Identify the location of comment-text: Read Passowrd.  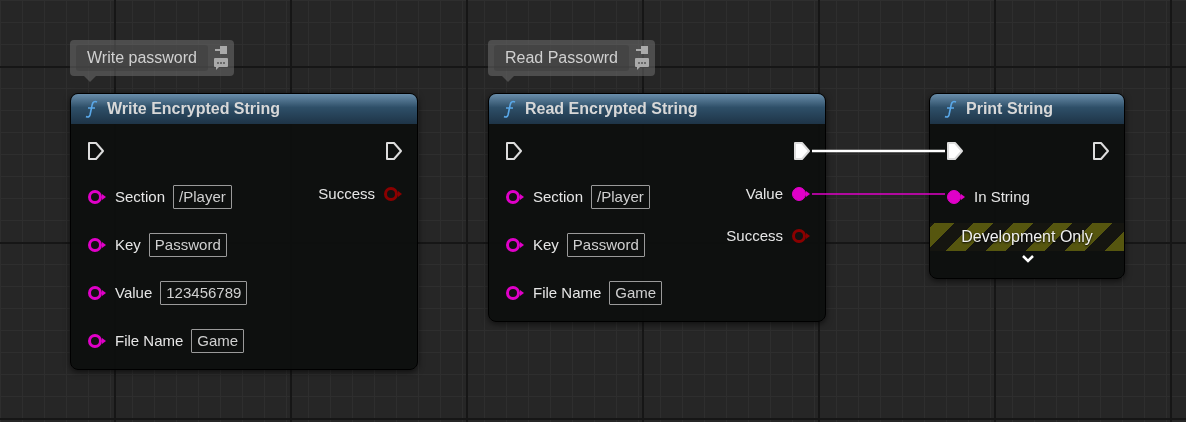
(561, 58).